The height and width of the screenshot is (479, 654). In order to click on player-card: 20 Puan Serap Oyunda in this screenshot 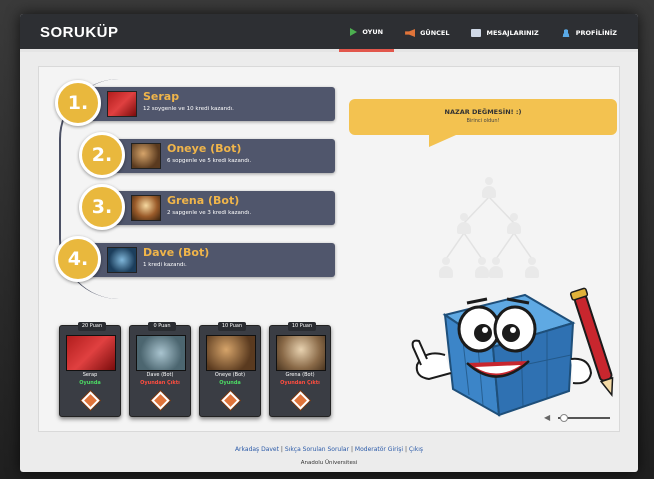, I will do `click(90, 369)`.